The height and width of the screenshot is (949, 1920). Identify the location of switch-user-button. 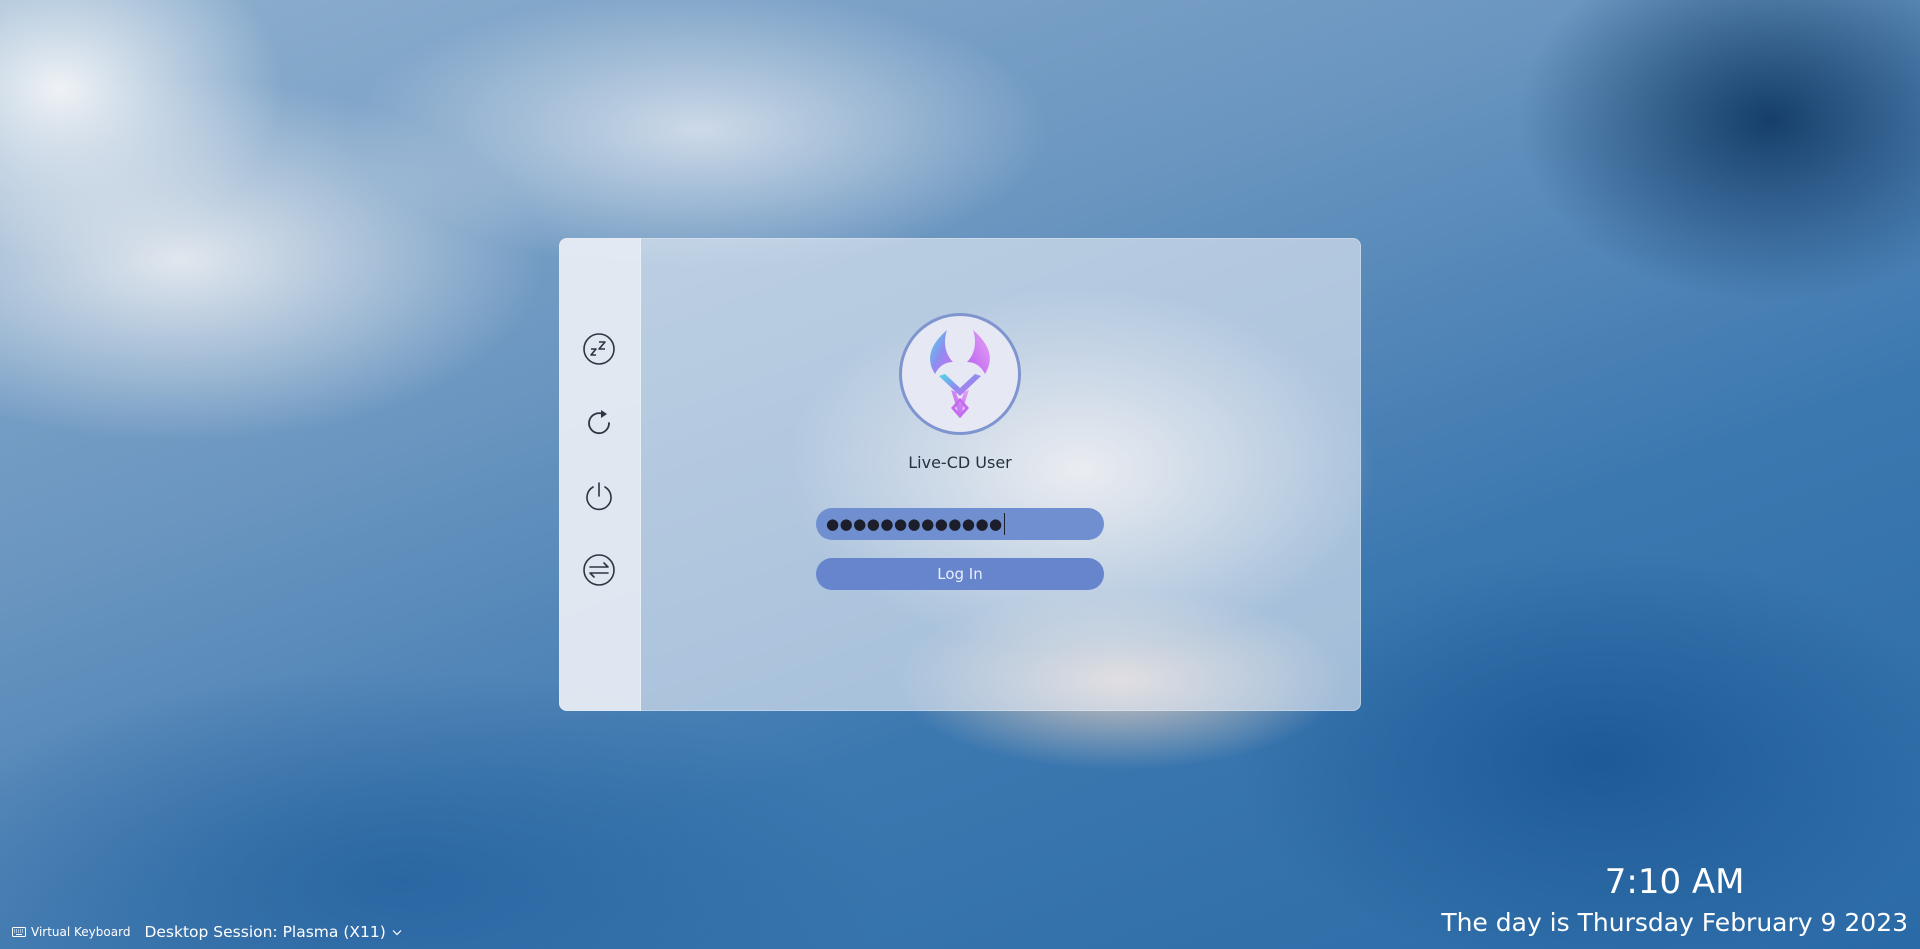
(599, 570).